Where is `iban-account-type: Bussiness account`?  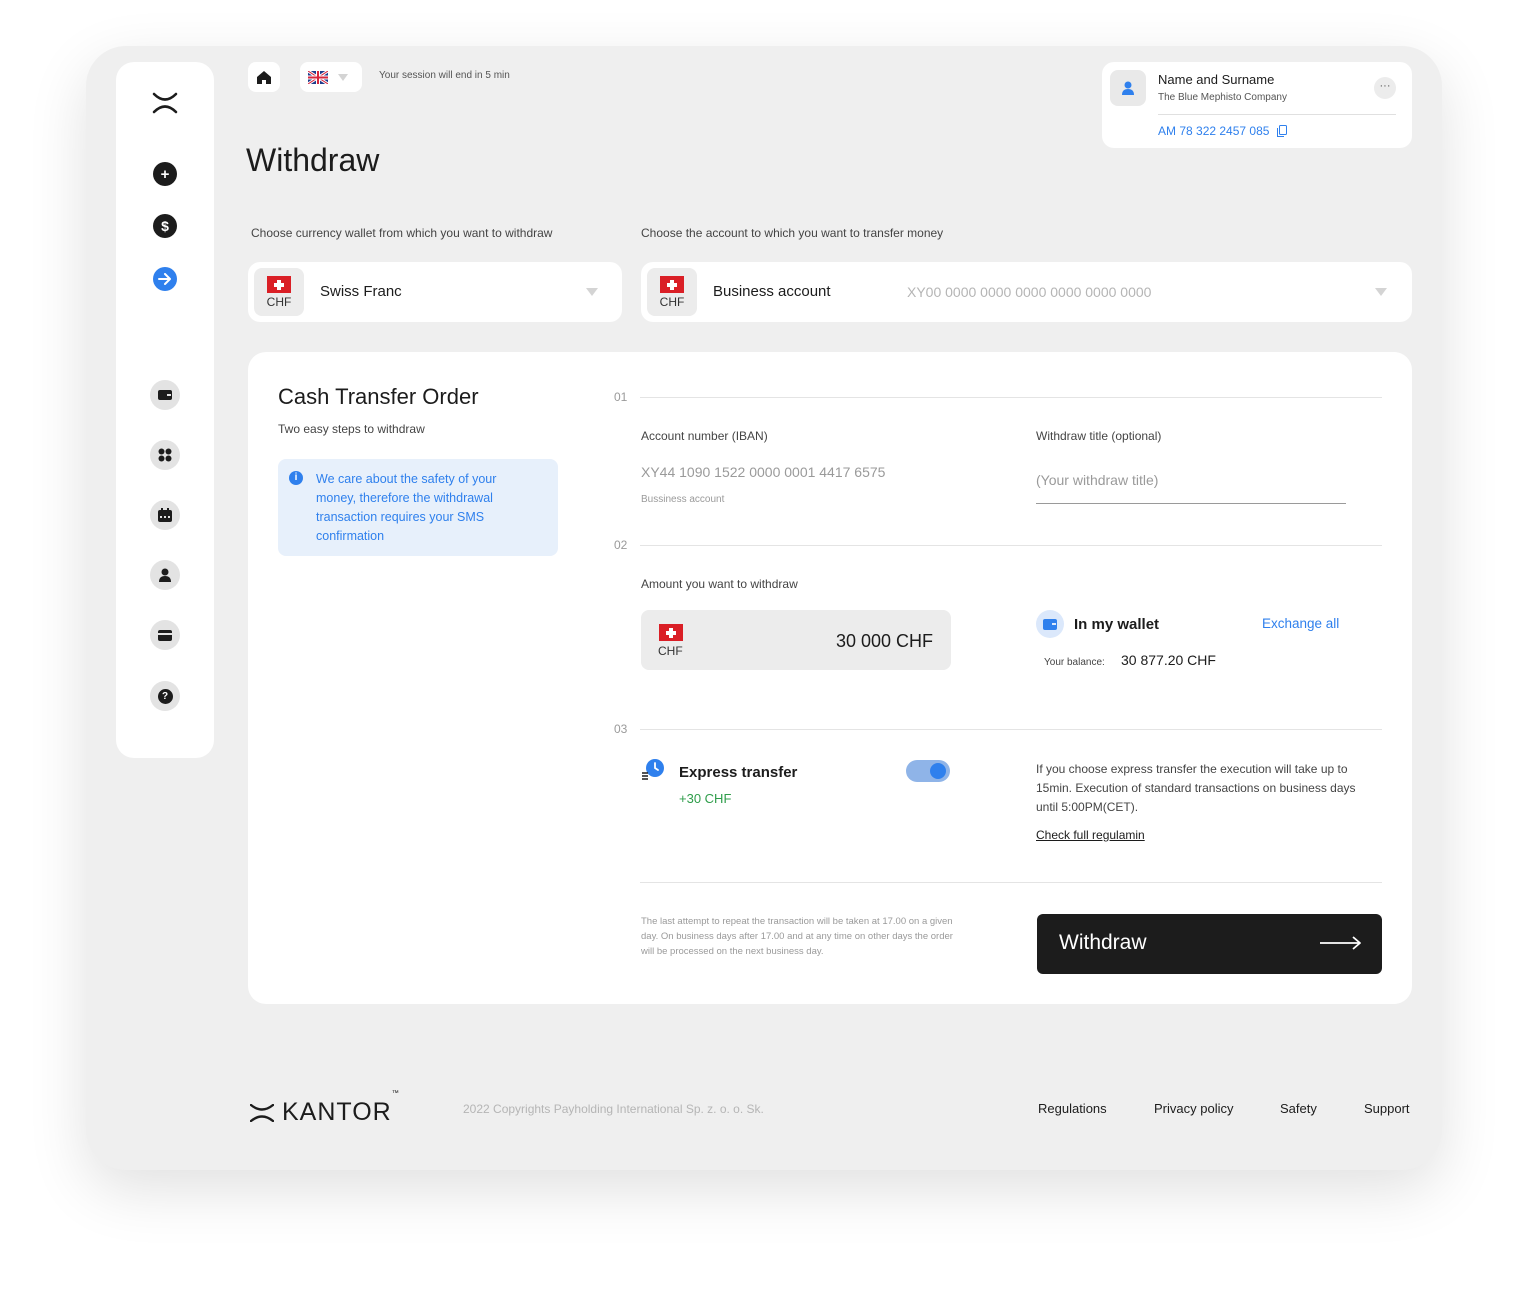 iban-account-type: Bussiness account is located at coordinates (683, 499).